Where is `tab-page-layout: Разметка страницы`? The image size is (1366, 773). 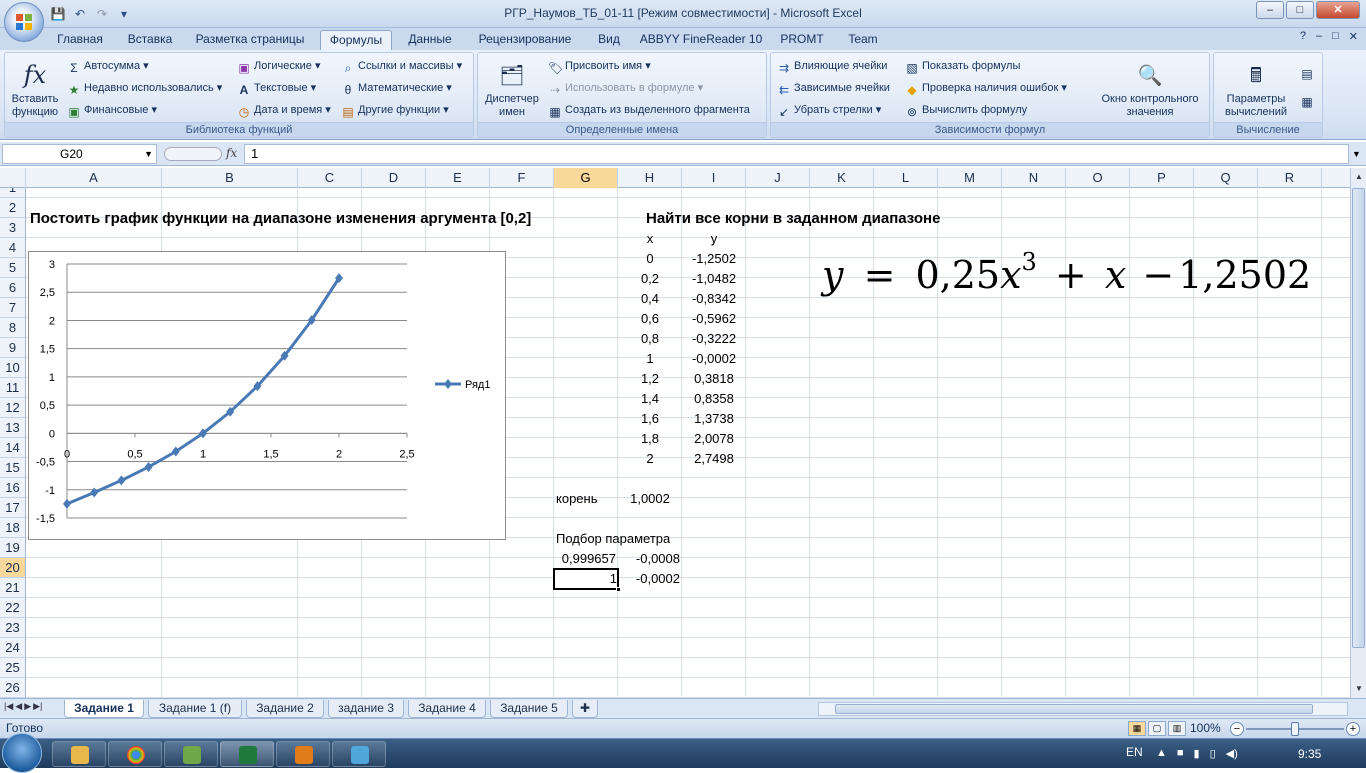 tab-page-layout: Разметка страницы is located at coordinates (250, 40).